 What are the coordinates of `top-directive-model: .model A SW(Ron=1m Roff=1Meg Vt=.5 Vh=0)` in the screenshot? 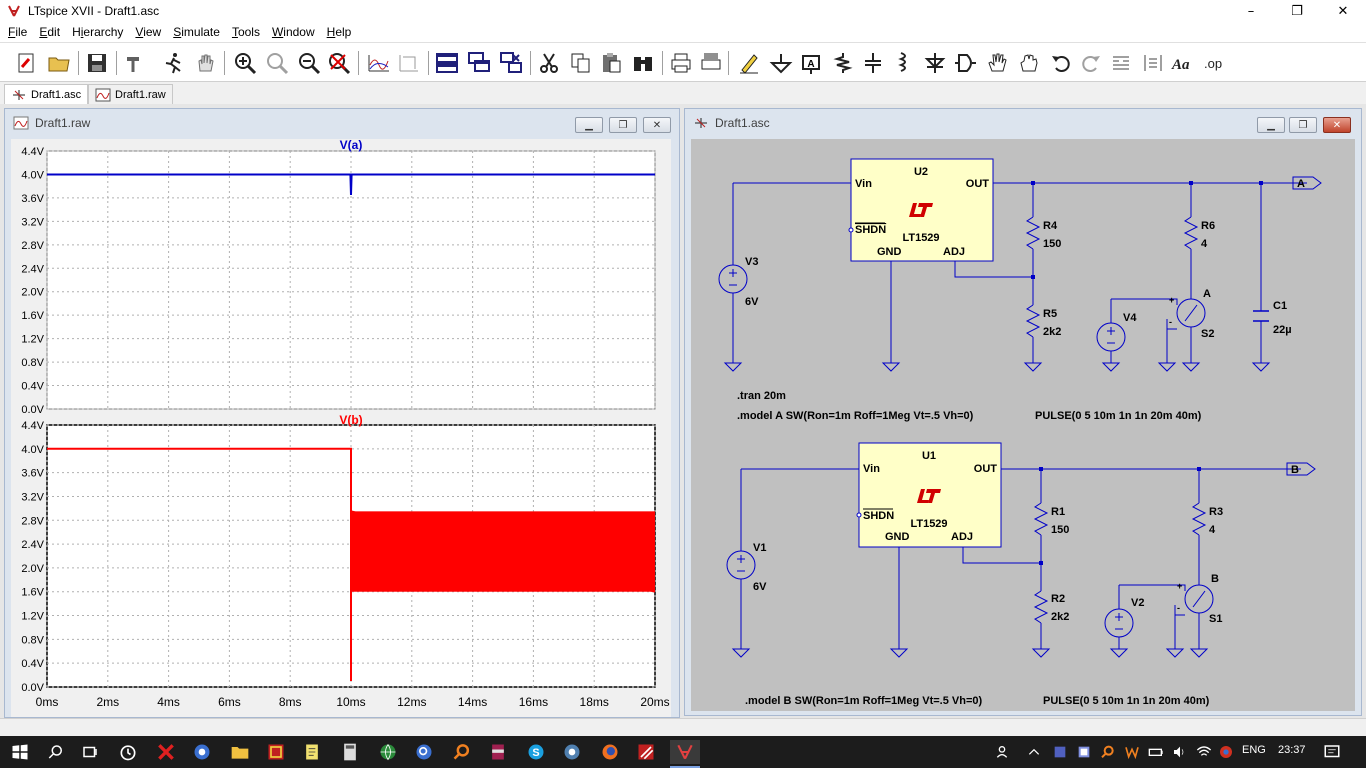 It's located at (855, 416).